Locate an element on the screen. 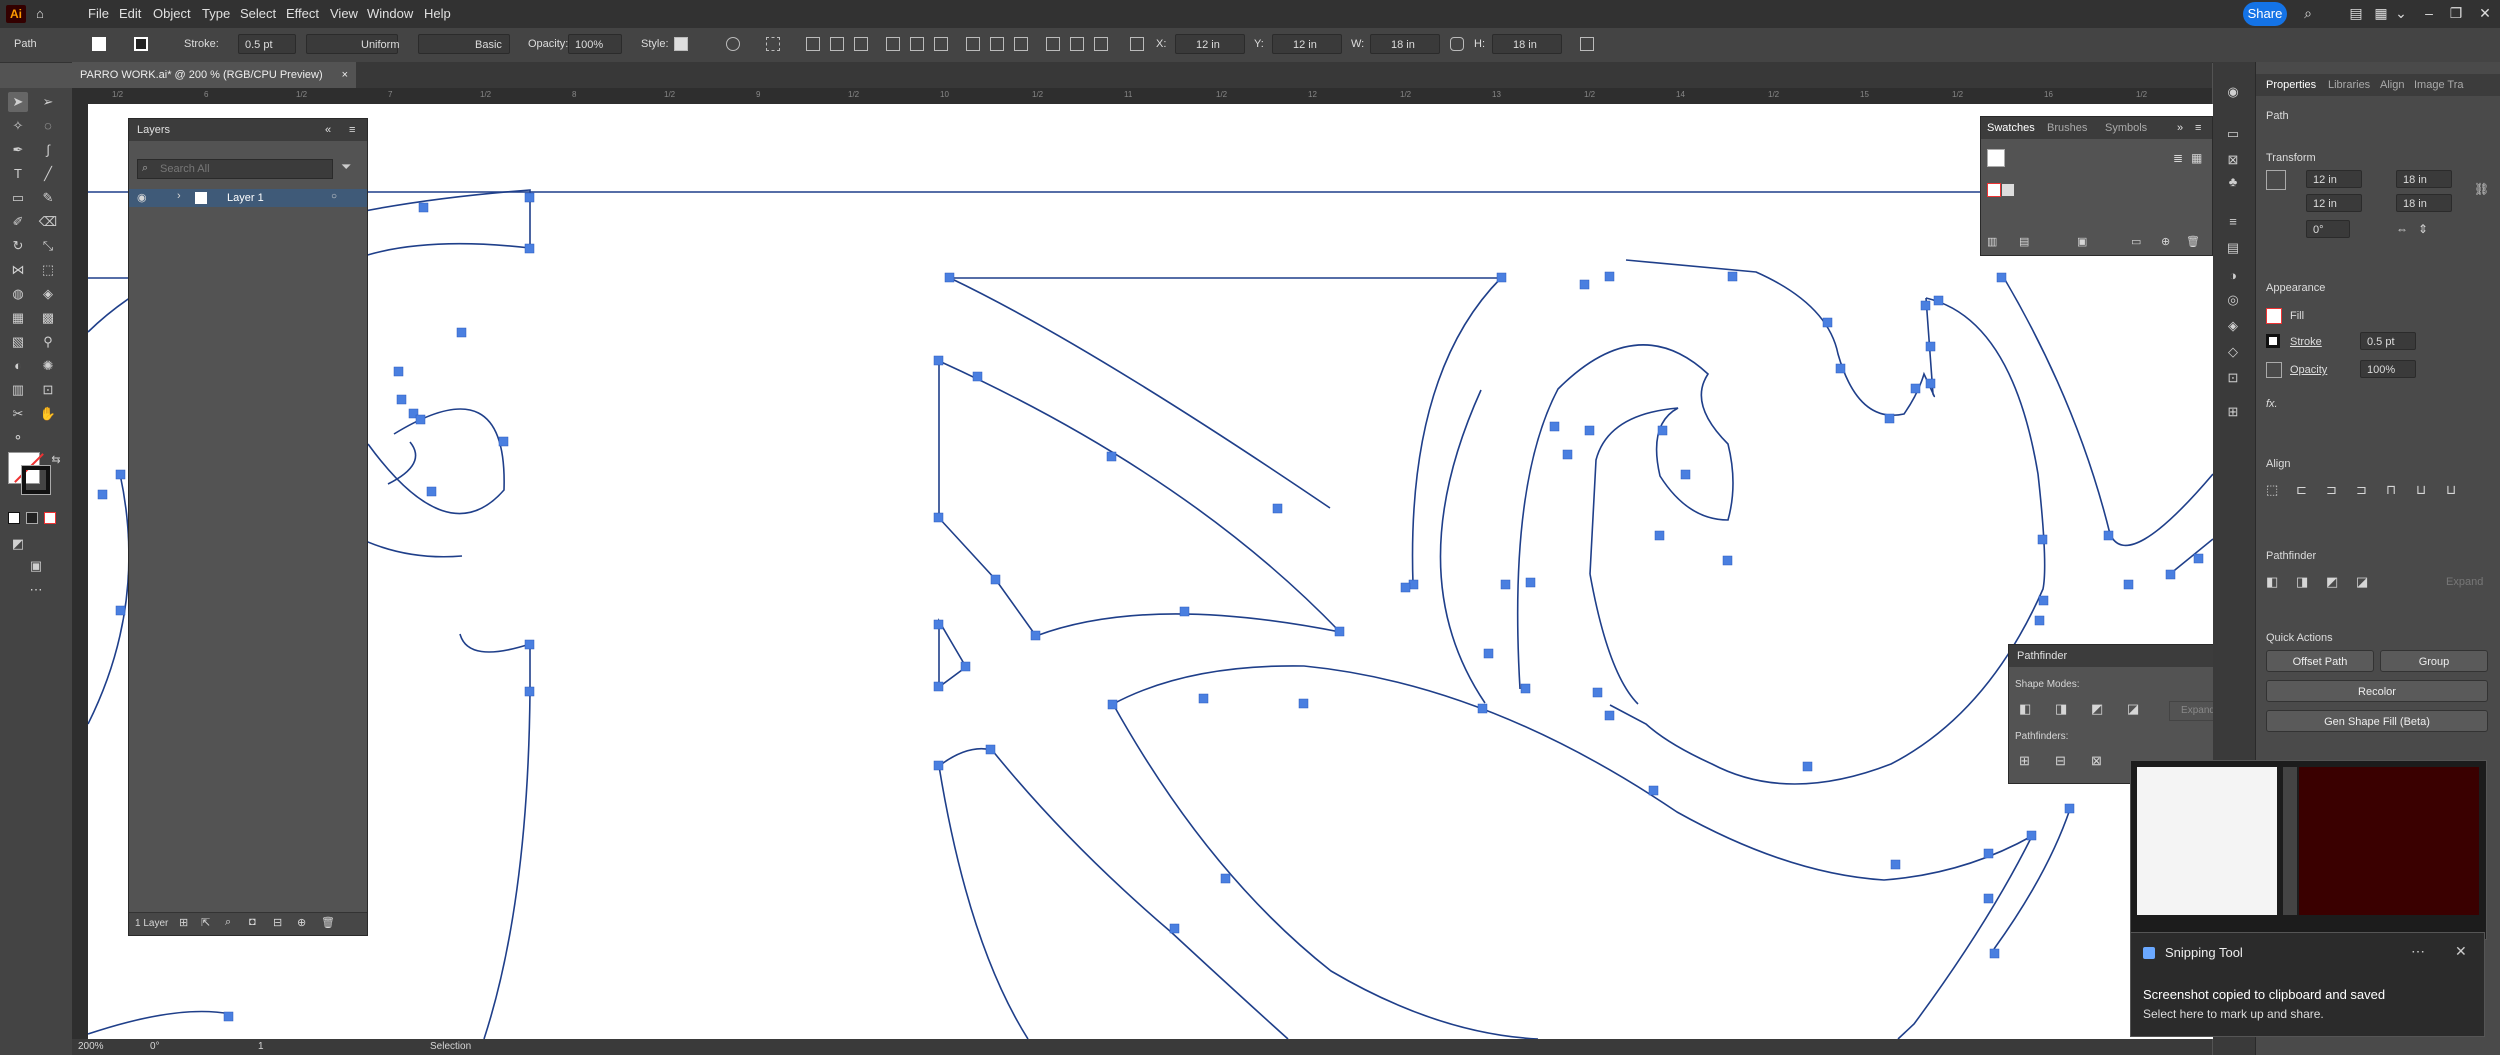  visibility-eye-icon: ◉ is located at coordinates (142, 197).